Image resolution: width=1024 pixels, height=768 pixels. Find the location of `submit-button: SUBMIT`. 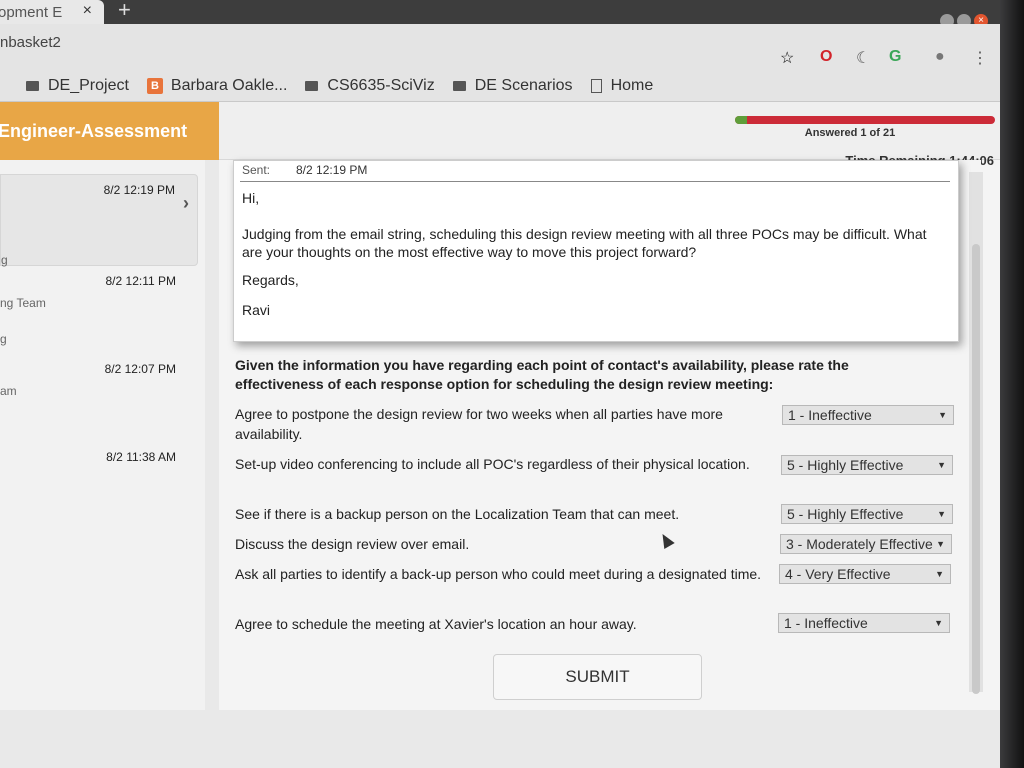

submit-button: SUBMIT is located at coordinates (597, 677).